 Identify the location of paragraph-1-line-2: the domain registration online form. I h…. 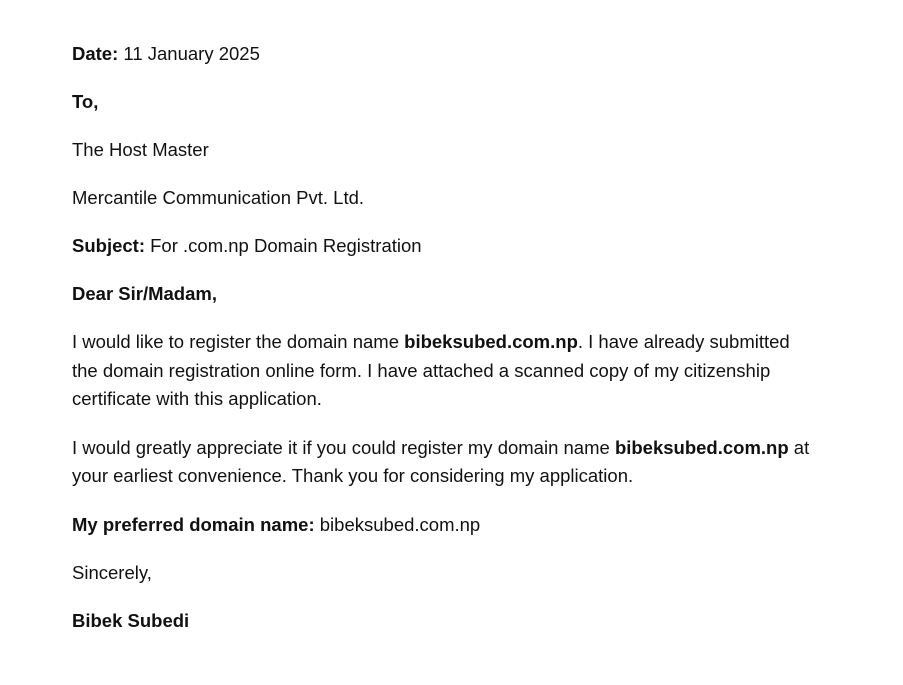
(421, 370).